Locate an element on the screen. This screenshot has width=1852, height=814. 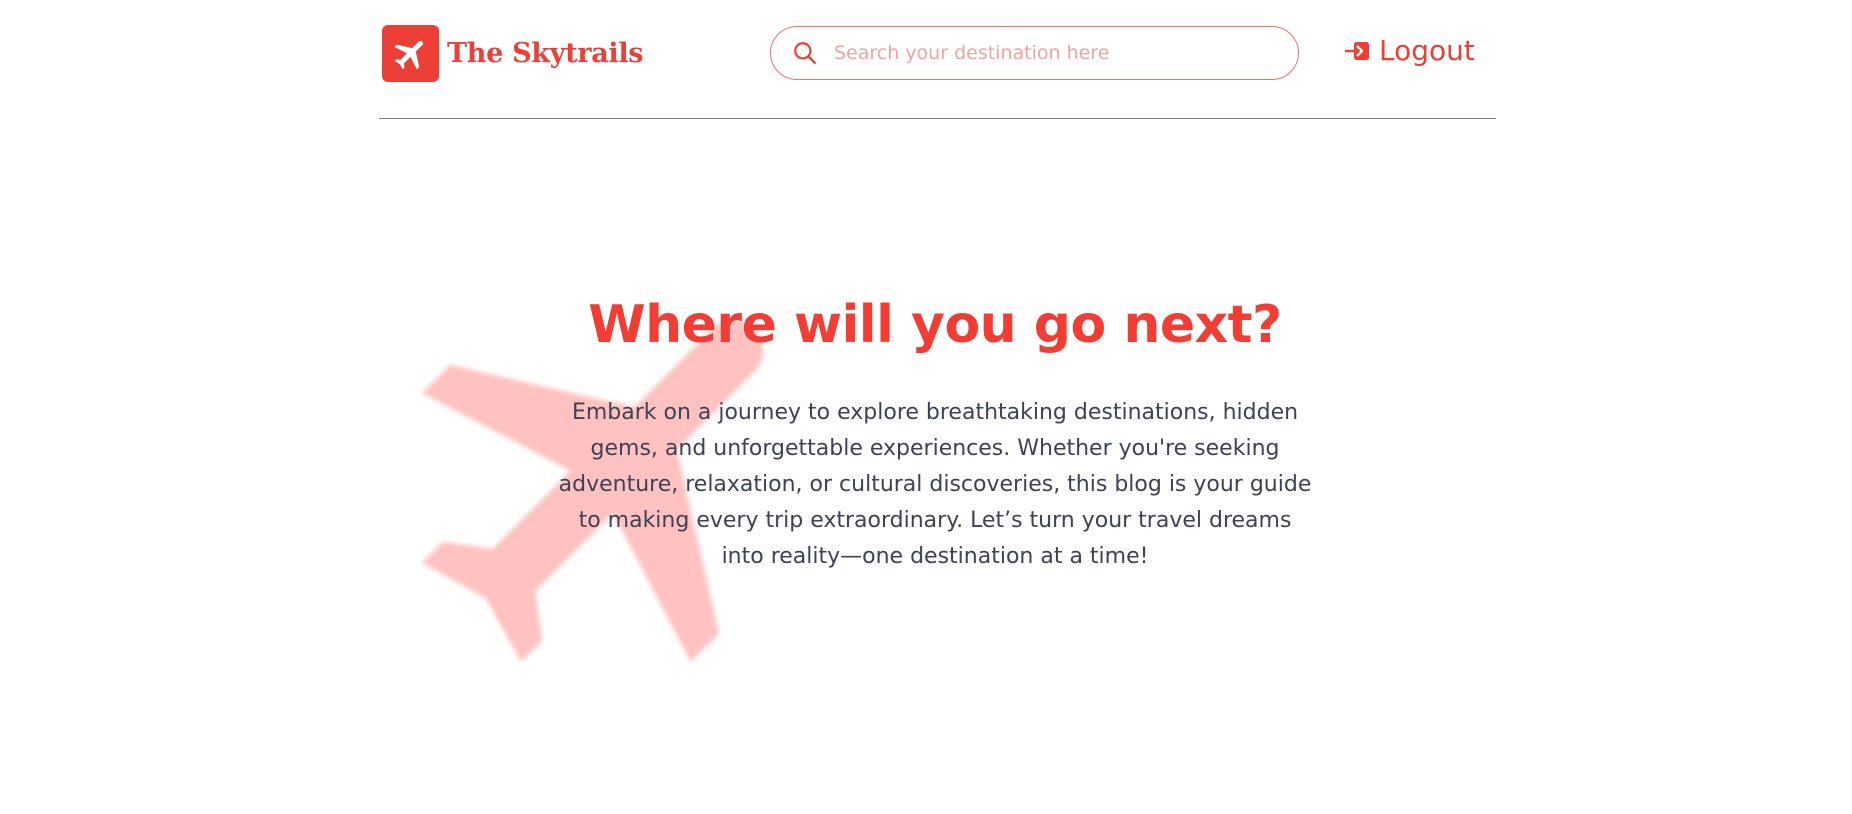
search-bar is located at coordinates (1034, 53).